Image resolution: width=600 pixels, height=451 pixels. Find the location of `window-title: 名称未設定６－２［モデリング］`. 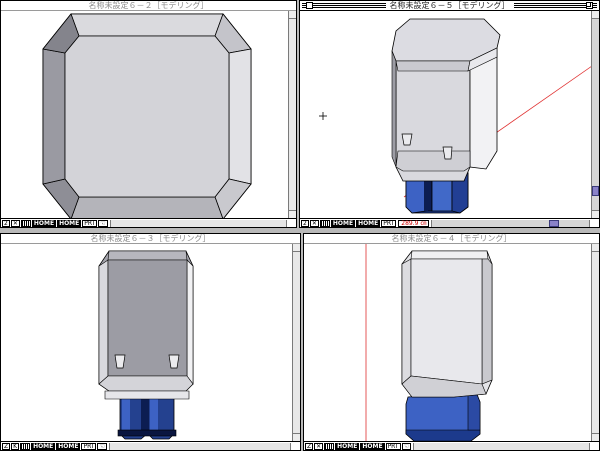

window-title: 名称未設定６－２［モデリング］ is located at coordinates (148, 5).